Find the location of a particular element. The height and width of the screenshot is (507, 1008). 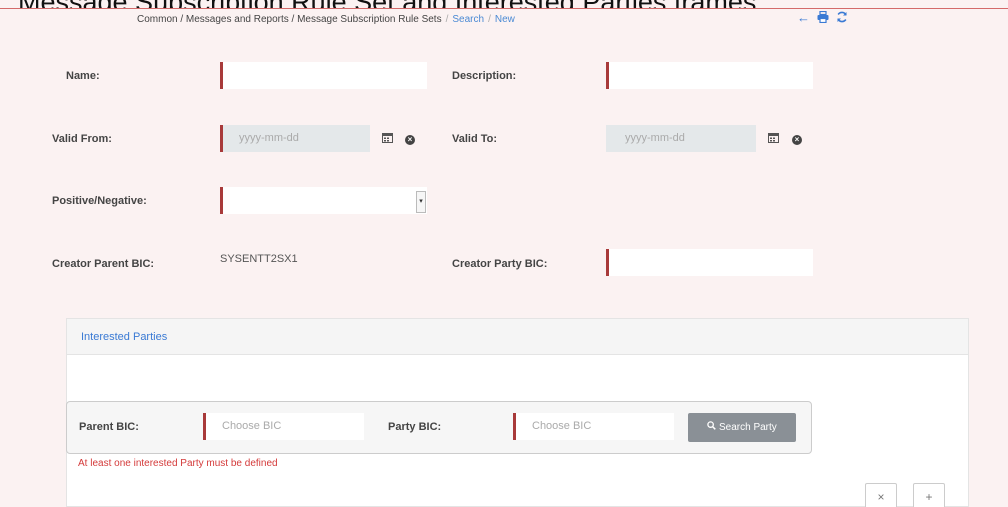

party-bic-label: Party BIC: is located at coordinates (415, 427).